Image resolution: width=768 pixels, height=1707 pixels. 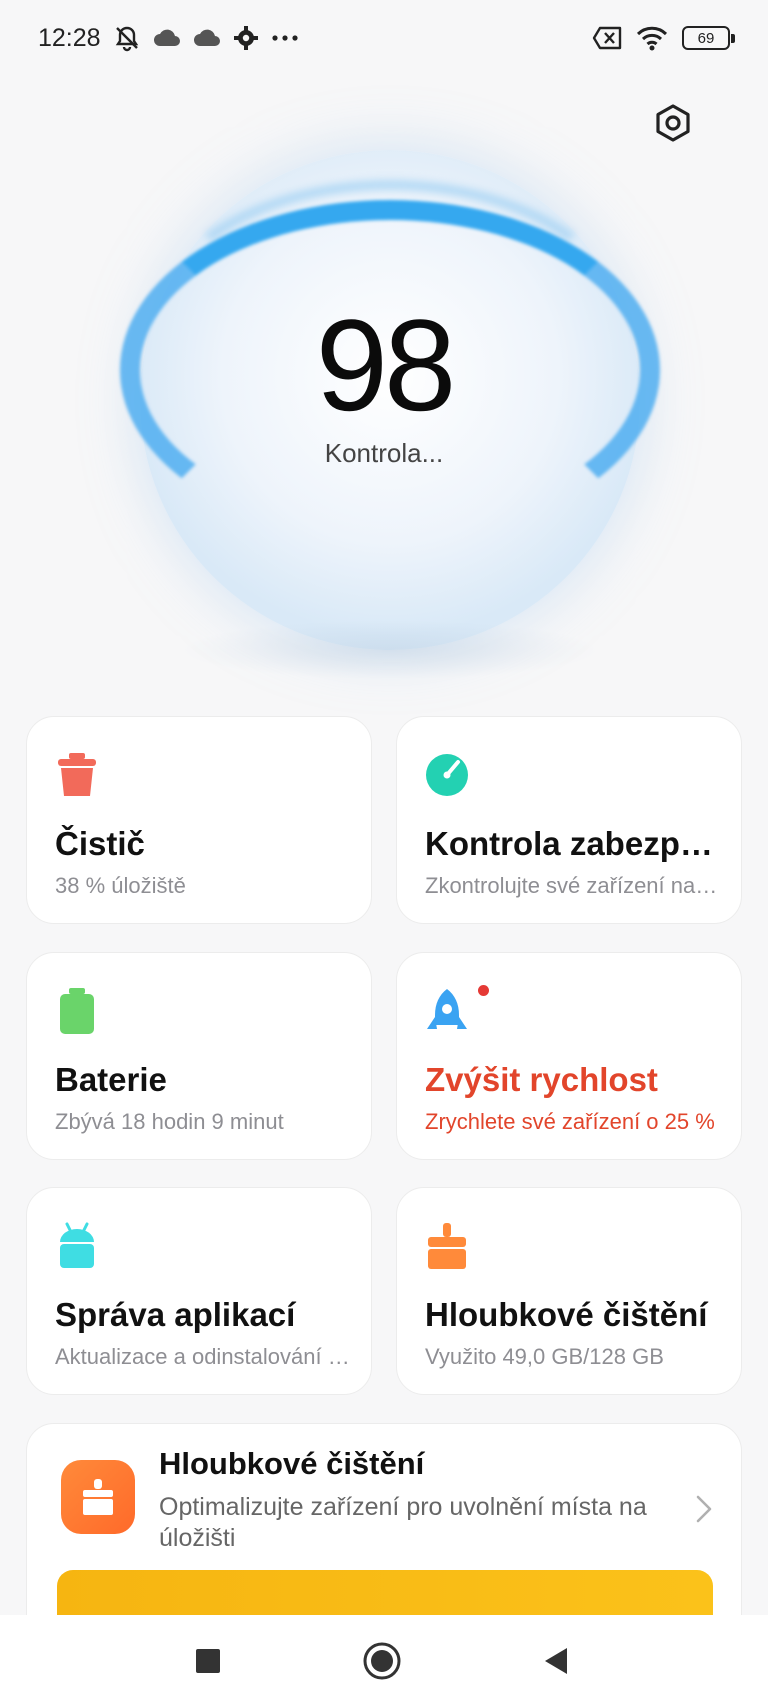 I want to click on score-value: 98, so click(x=386, y=365).